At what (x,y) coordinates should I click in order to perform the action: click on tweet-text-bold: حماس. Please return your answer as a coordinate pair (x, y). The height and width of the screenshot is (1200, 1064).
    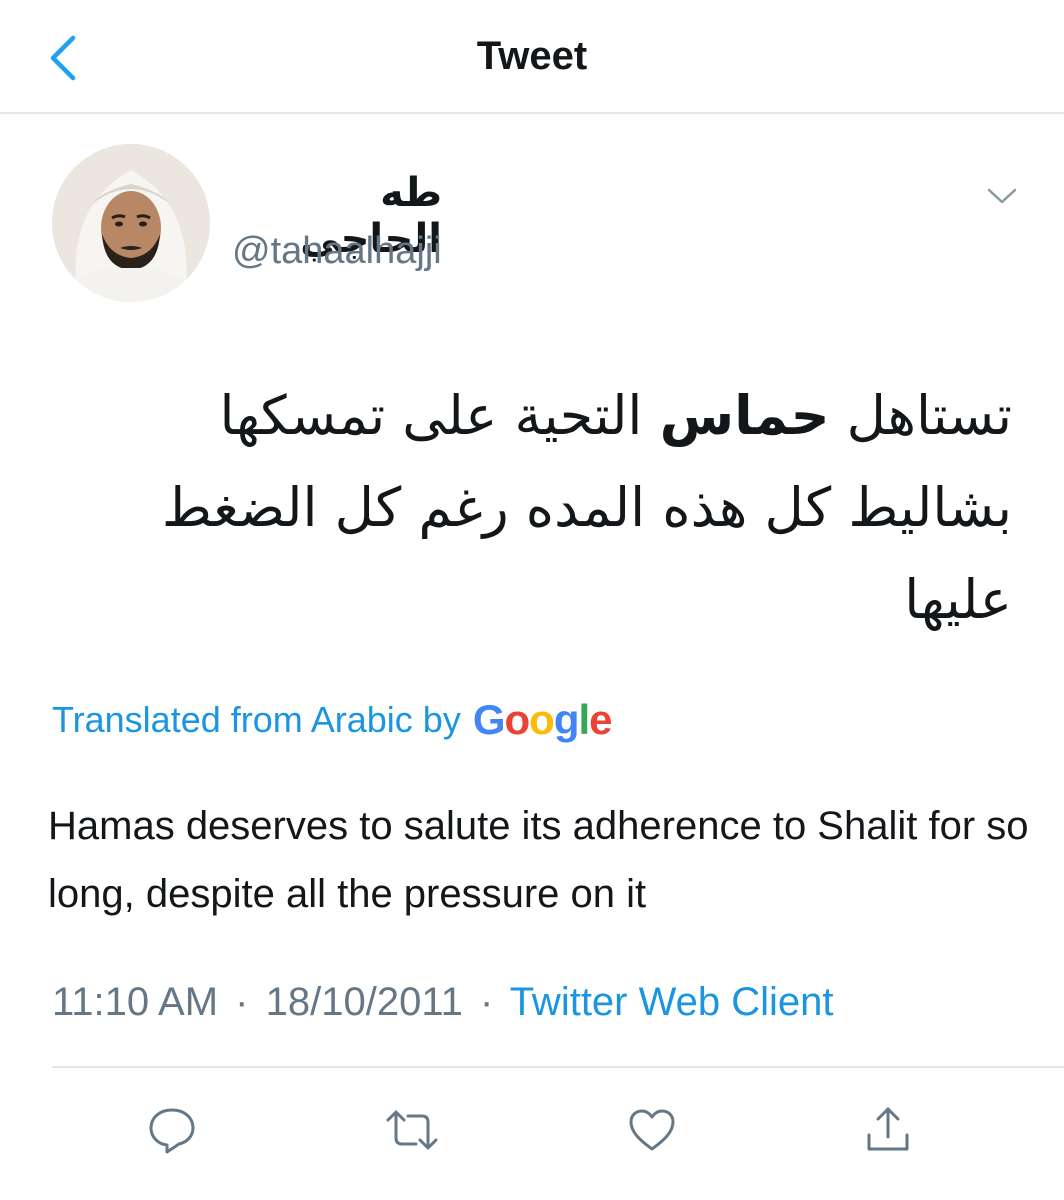
    Looking at the image, I should click on (744, 415).